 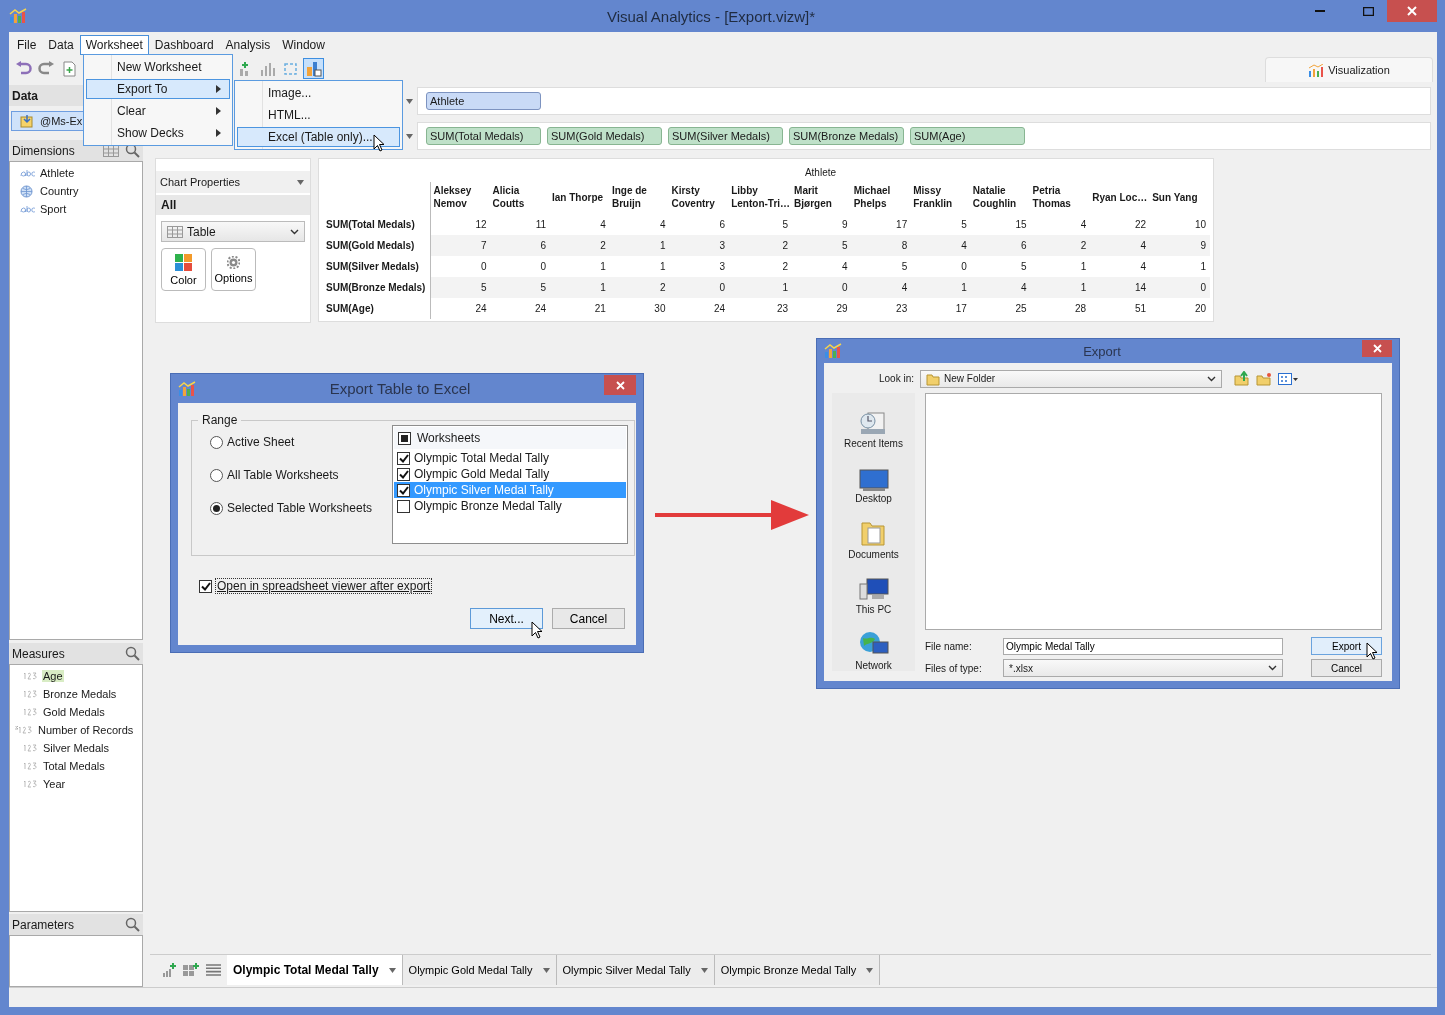 What do you see at coordinates (639, 266) in the screenshot?
I see `table-cell: 1` at bounding box center [639, 266].